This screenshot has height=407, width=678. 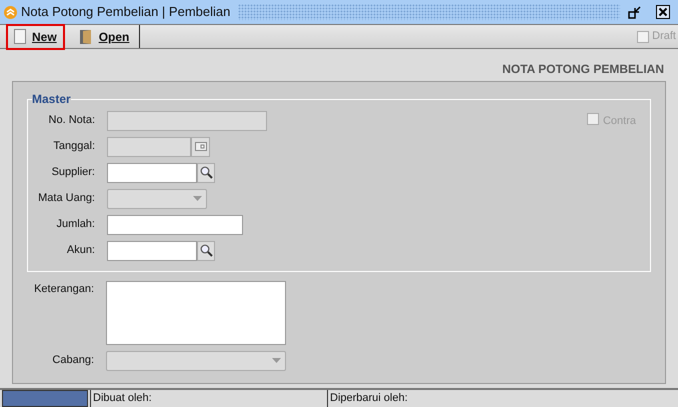 I want to click on form-heading: NOTA POTONG PEMBELIAN, so click(x=583, y=69).